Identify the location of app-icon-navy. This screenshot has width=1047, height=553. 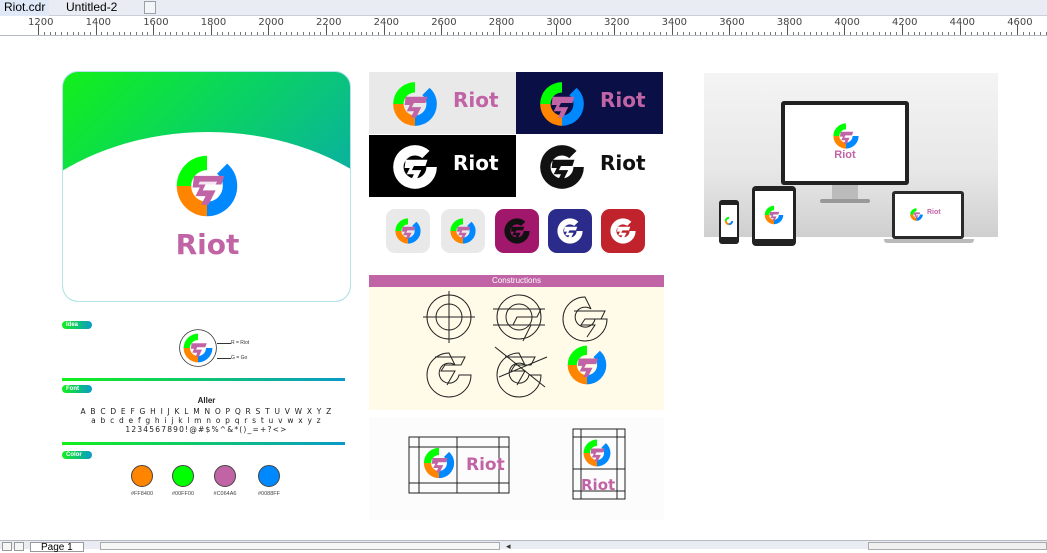
(570, 231).